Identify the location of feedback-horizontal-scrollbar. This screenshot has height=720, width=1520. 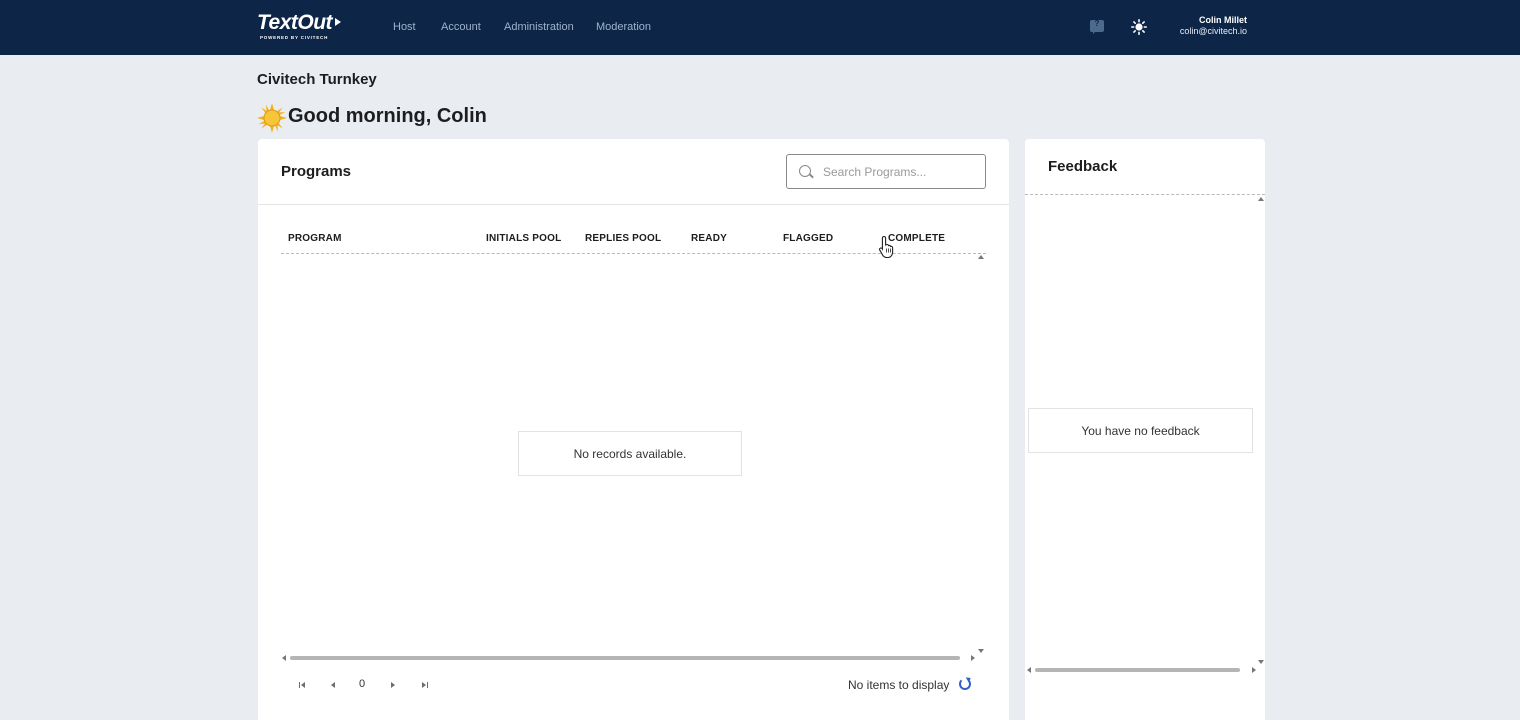
(1137, 670).